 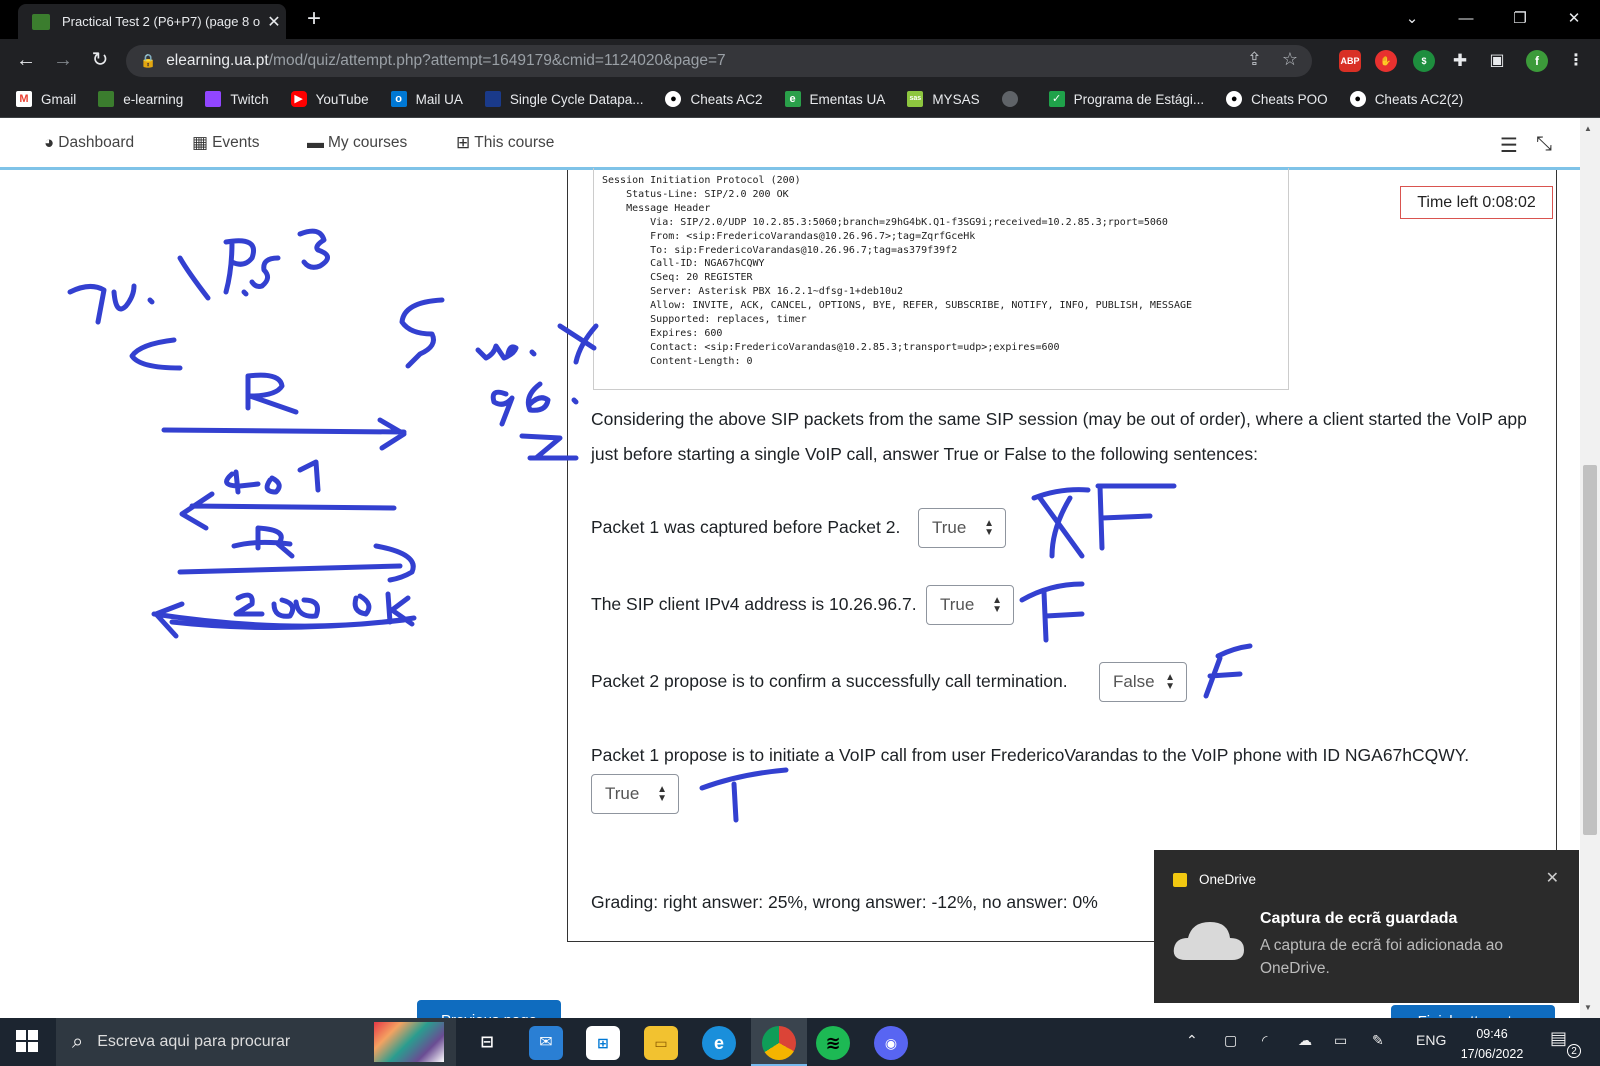 What do you see at coordinates (100, 60) in the screenshot?
I see `reload-icon: ↻` at bounding box center [100, 60].